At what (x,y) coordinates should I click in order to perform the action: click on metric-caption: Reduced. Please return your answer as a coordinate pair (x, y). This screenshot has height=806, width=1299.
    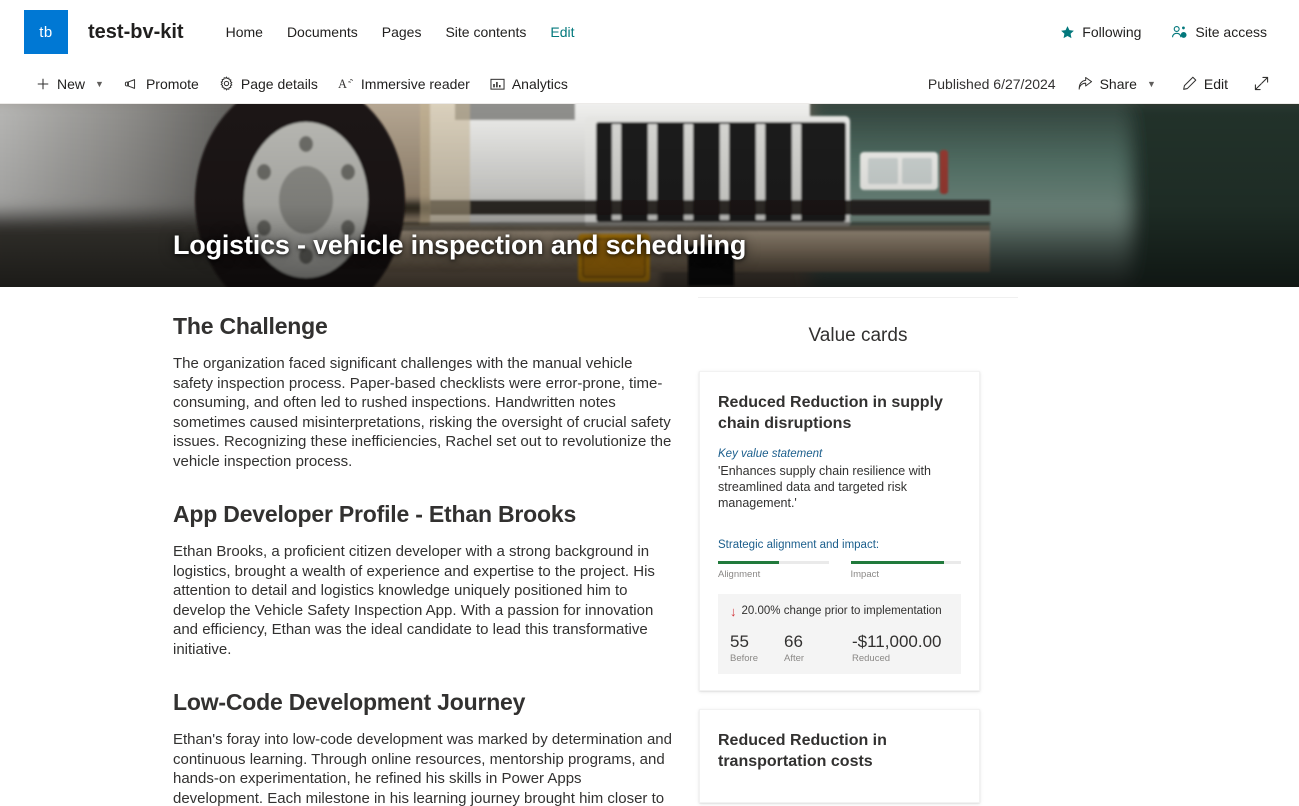
    Looking at the image, I should click on (871, 658).